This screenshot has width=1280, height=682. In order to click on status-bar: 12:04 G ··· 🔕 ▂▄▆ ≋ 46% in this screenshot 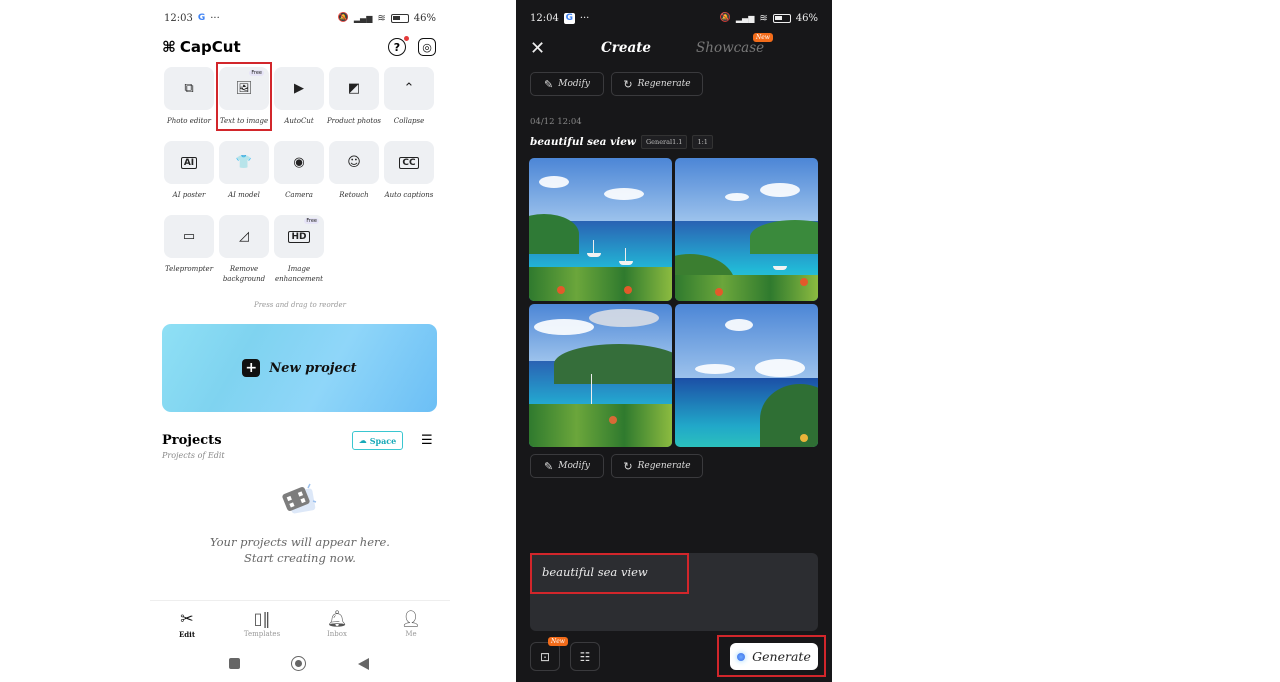, I will do `click(674, 18)`.